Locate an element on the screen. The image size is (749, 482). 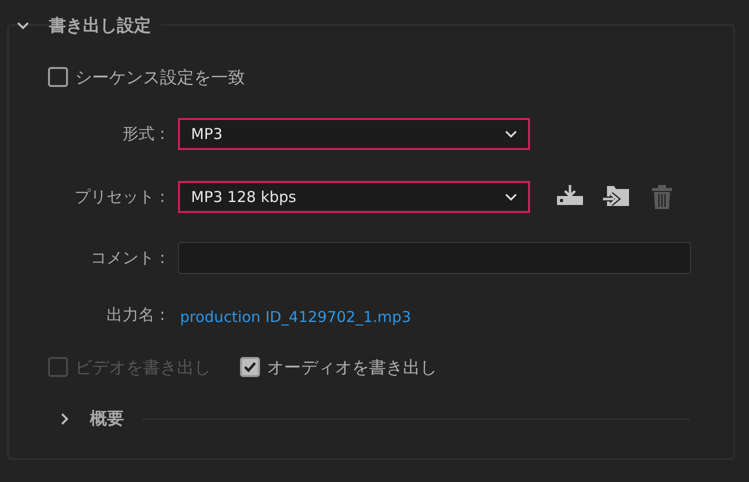
dropdown: MP3 is located at coordinates (354, 134).